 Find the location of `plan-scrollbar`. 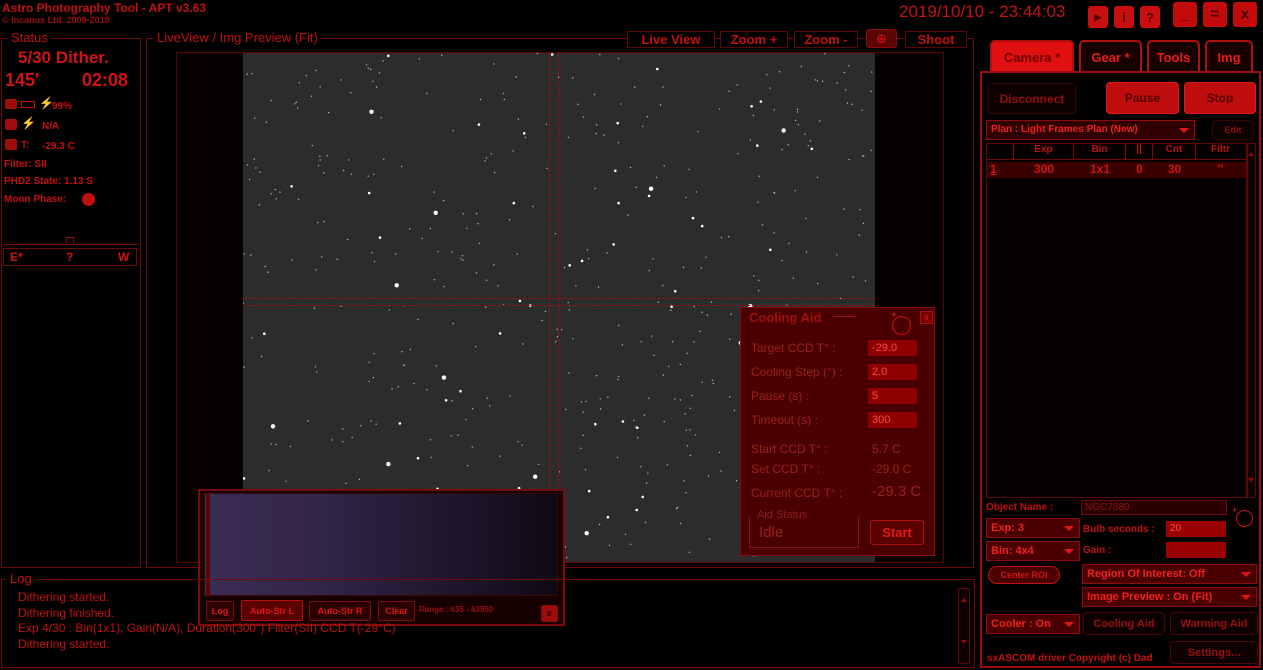

plan-scrollbar is located at coordinates (1251, 320).